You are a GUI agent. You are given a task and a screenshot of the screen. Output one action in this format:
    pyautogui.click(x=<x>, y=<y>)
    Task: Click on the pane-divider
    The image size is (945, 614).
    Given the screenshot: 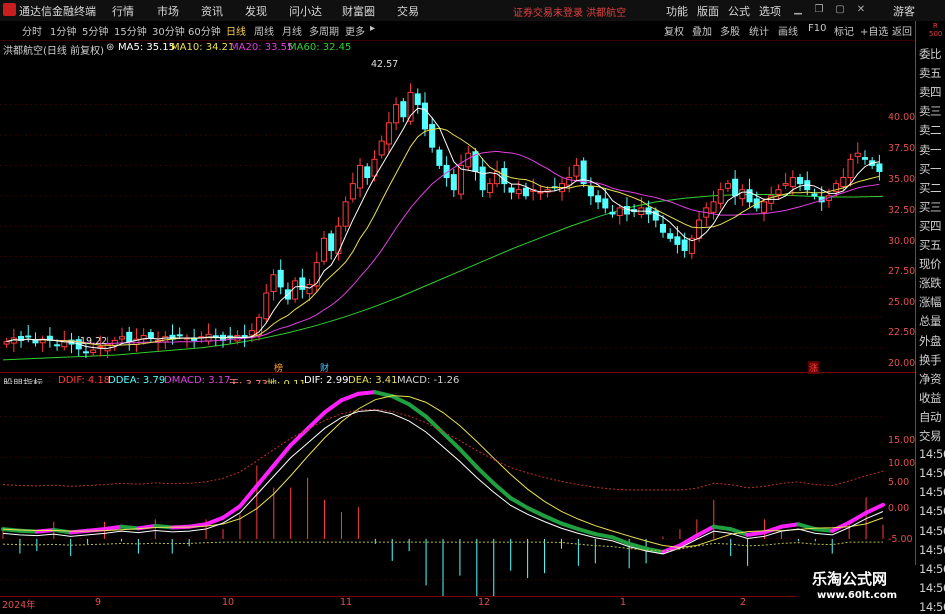 What is the action you would take?
    pyautogui.click(x=457, y=372)
    